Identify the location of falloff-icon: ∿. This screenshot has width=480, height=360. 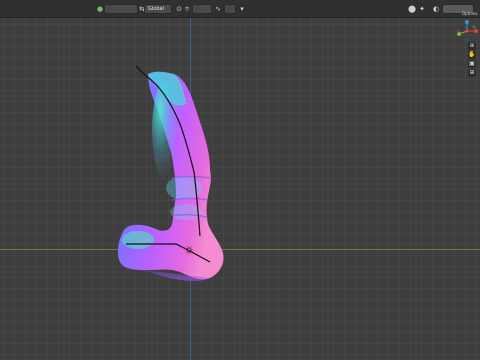
(218, 9).